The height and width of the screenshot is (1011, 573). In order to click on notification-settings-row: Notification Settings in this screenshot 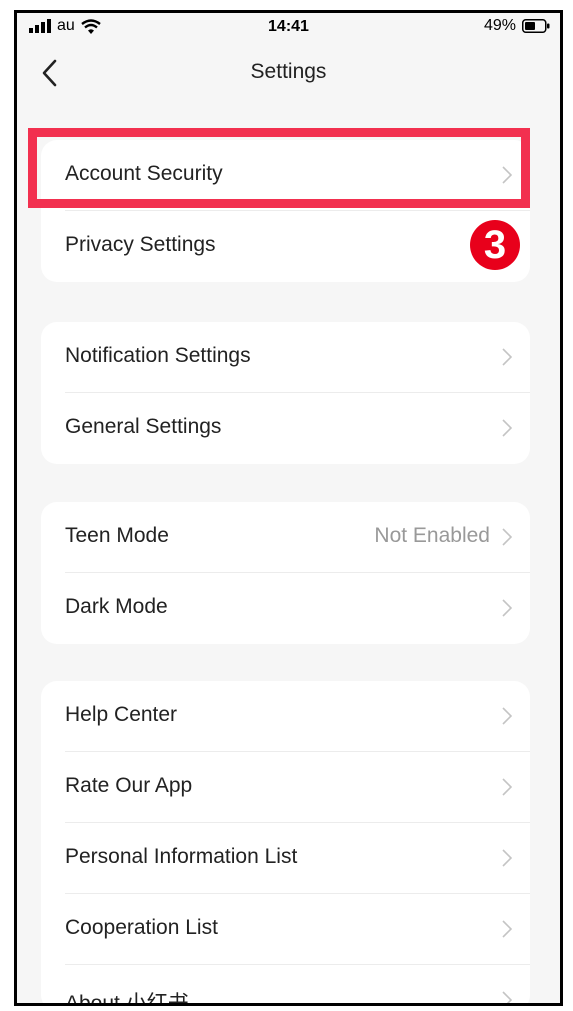, I will do `click(285, 357)`.